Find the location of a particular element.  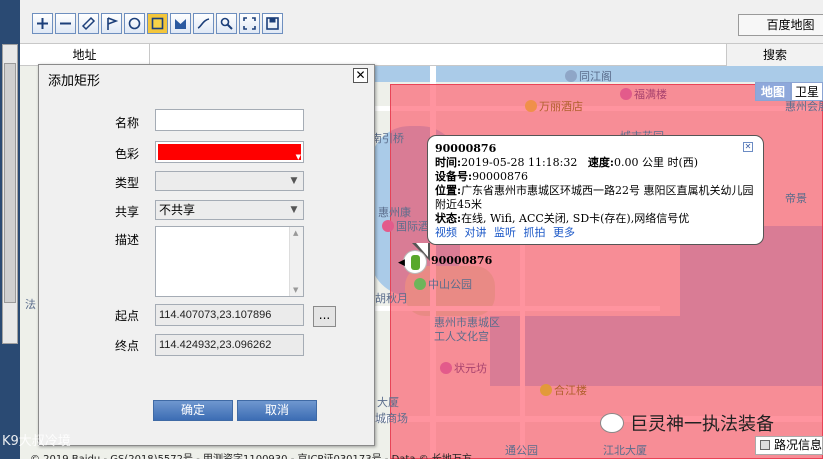

intercom-link: 对讲 is located at coordinates (476, 232).